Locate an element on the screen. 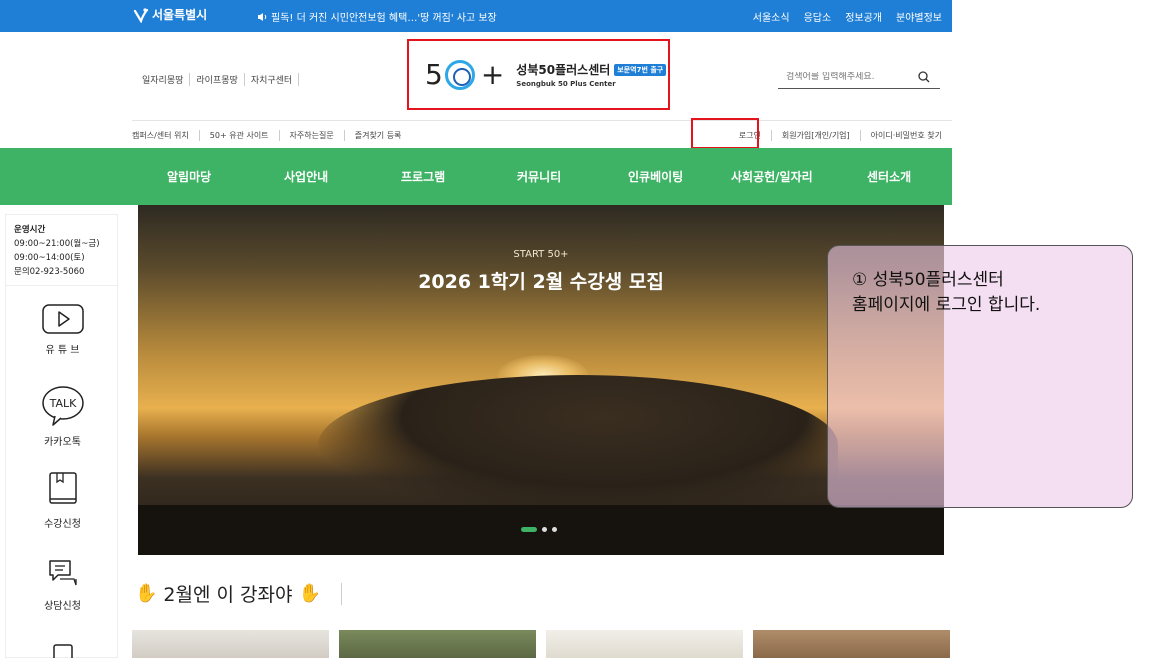 The height and width of the screenshot is (658, 1170). callout-line-2: 홈페이지에 로그인 합니다. is located at coordinates (946, 305).